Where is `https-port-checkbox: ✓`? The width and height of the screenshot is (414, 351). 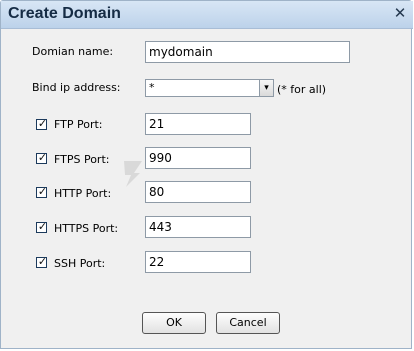 https-port-checkbox: ✓ is located at coordinates (42, 226).